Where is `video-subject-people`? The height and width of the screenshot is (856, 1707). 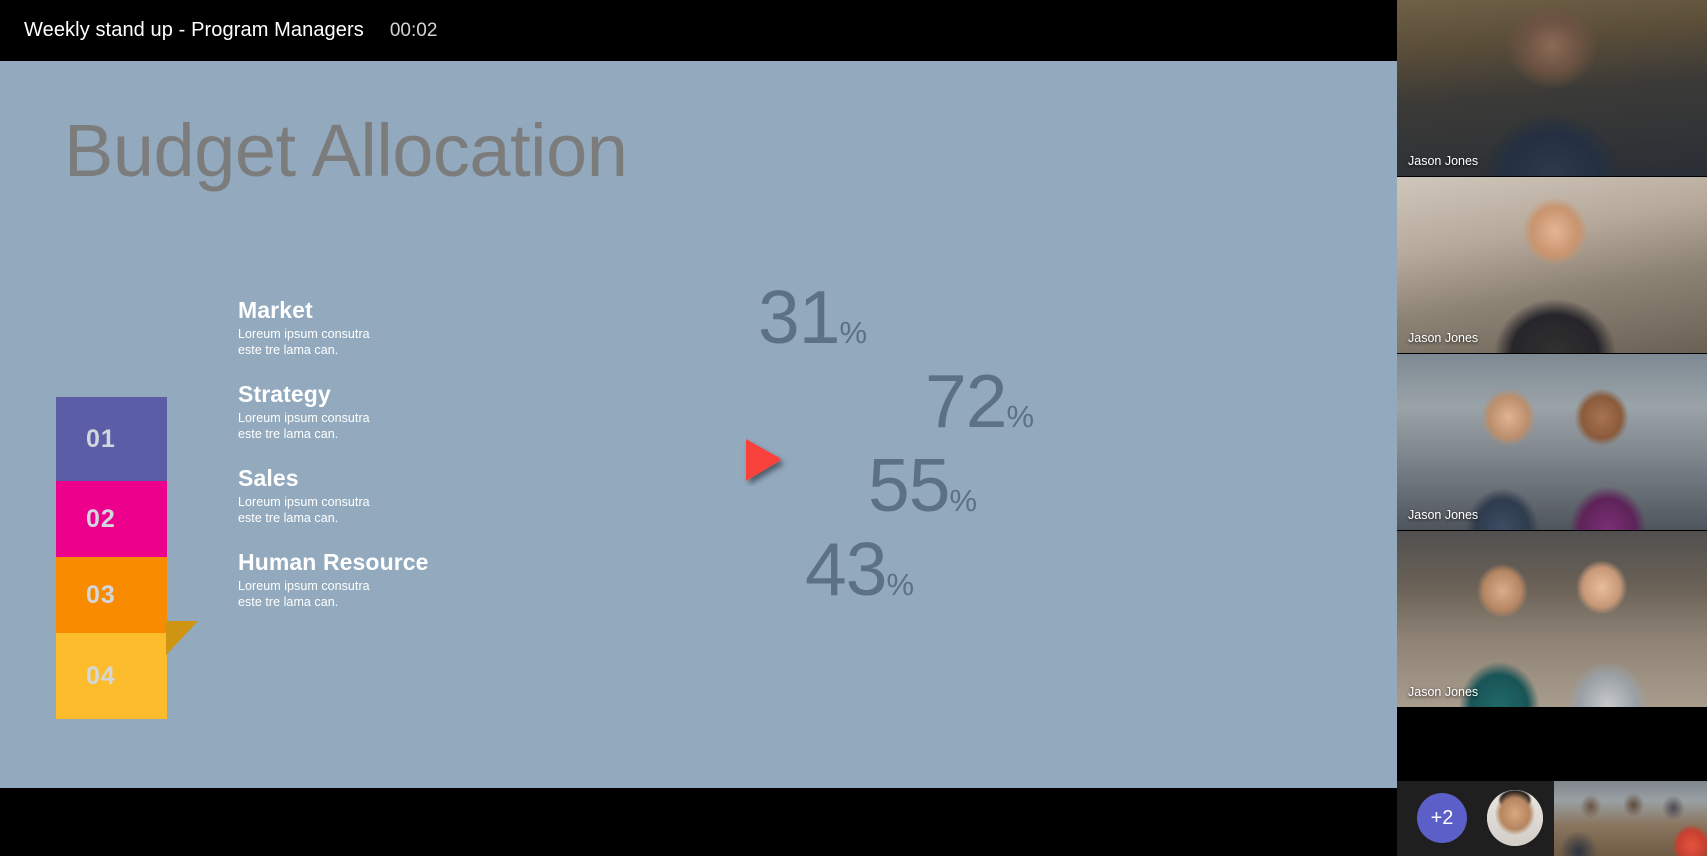 video-subject-people is located at coordinates (1630, 818).